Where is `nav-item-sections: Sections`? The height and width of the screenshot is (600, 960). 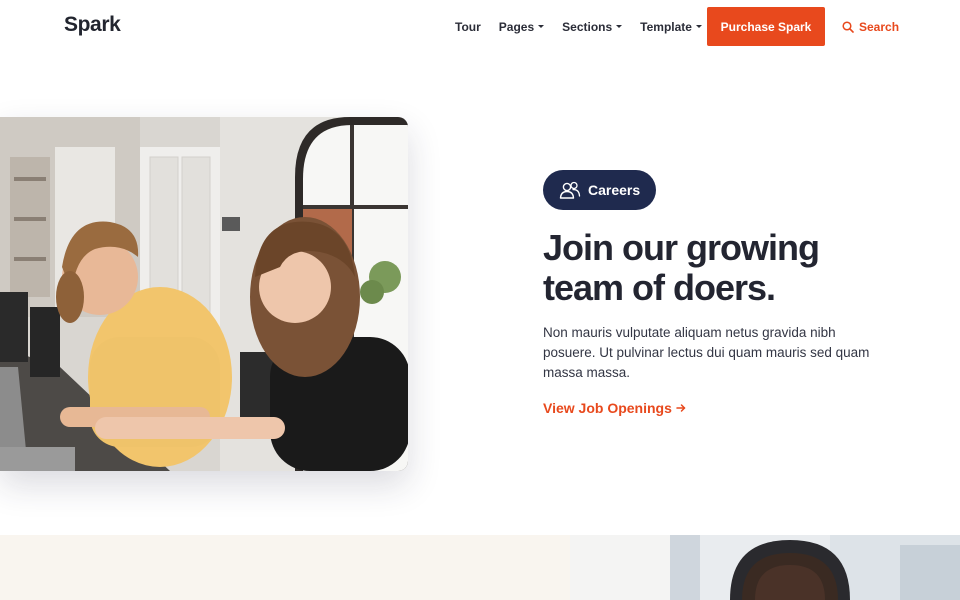
nav-item-sections: Sections is located at coordinates (592, 27).